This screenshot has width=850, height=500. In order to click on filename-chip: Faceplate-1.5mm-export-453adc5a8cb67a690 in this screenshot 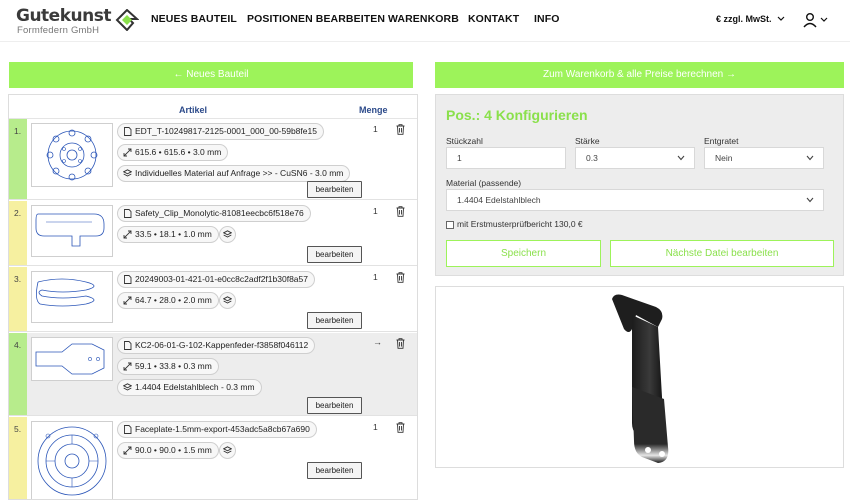, I will do `click(217, 429)`.